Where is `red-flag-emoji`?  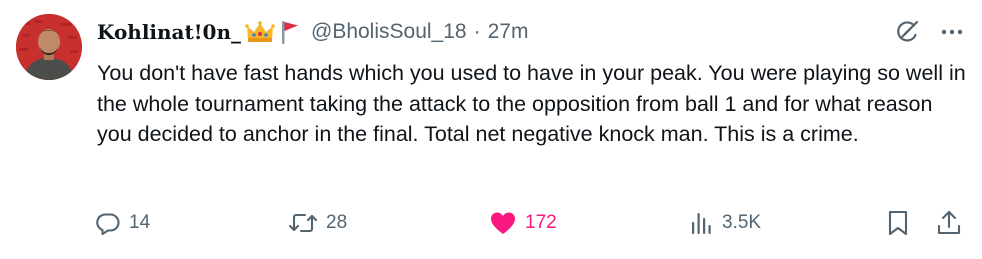 red-flag-emoji is located at coordinates (290, 32).